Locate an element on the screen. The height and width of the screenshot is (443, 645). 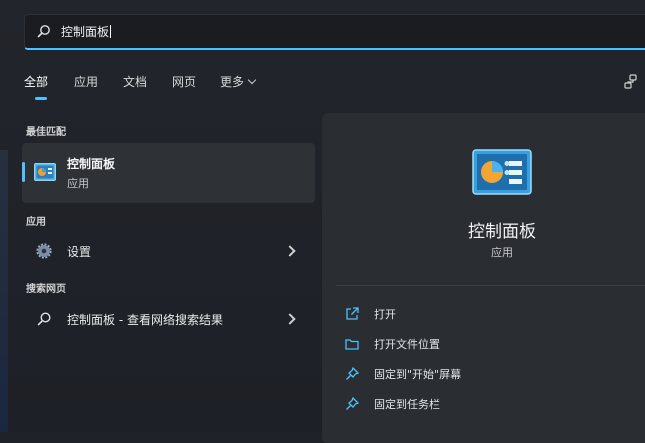
action-label: 固定到任务栏 is located at coordinates (407, 404).